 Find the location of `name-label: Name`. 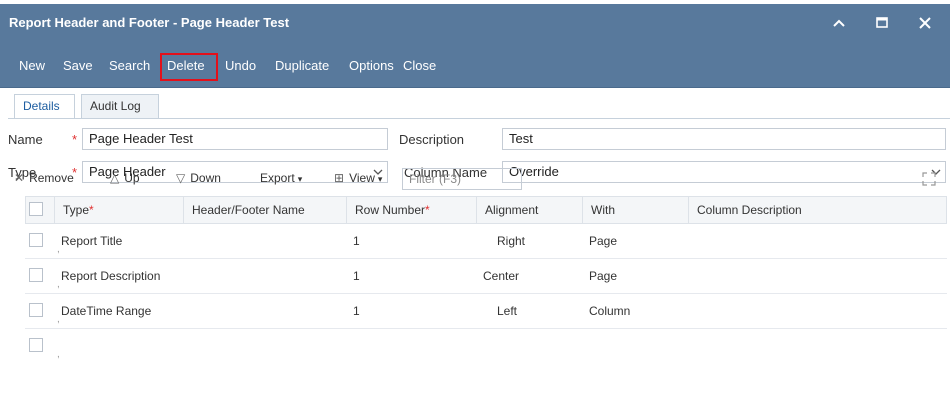

name-label: Name is located at coordinates (25, 139).